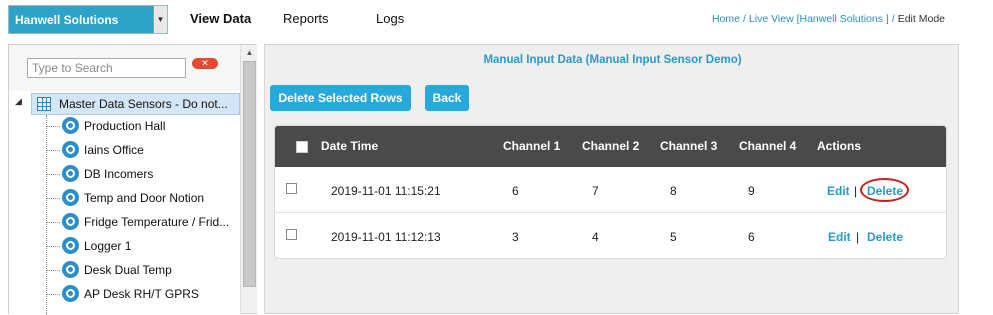 The width and height of the screenshot is (993, 315). What do you see at coordinates (249, 174) in the screenshot?
I see `scroll-thumb` at bounding box center [249, 174].